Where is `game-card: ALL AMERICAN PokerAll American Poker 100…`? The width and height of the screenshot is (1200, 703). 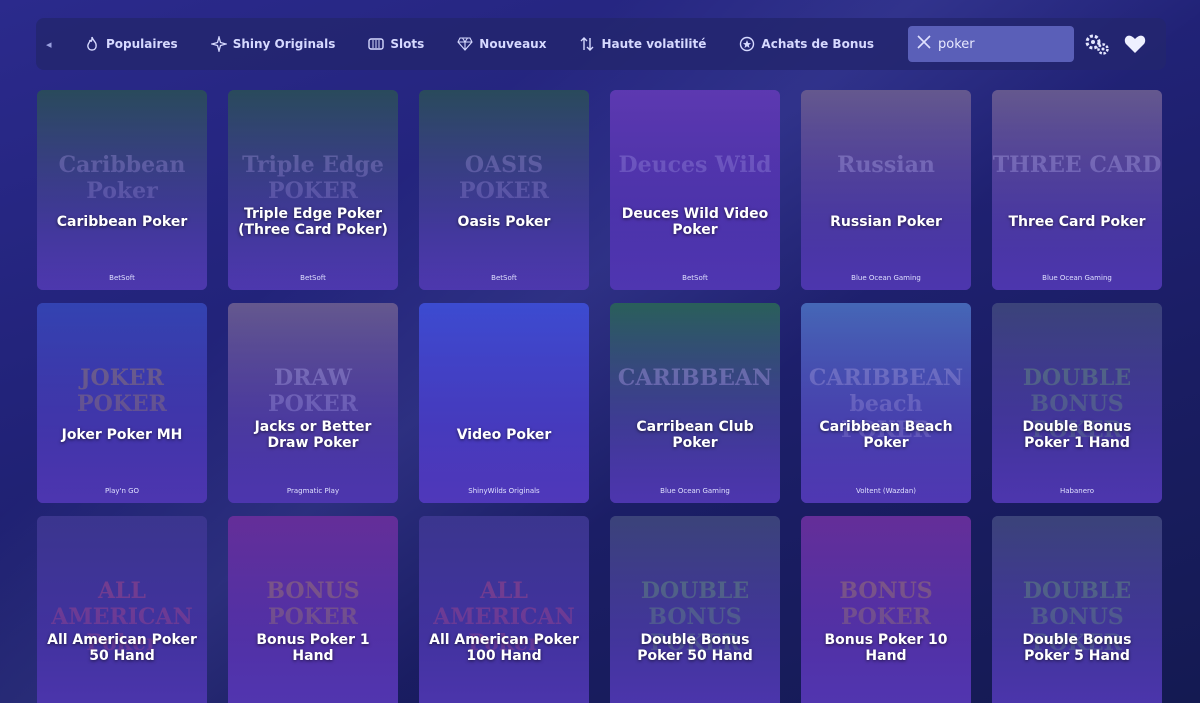 game-card: ALL AMERICAN PokerAll American Poker 100… is located at coordinates (504, 609).